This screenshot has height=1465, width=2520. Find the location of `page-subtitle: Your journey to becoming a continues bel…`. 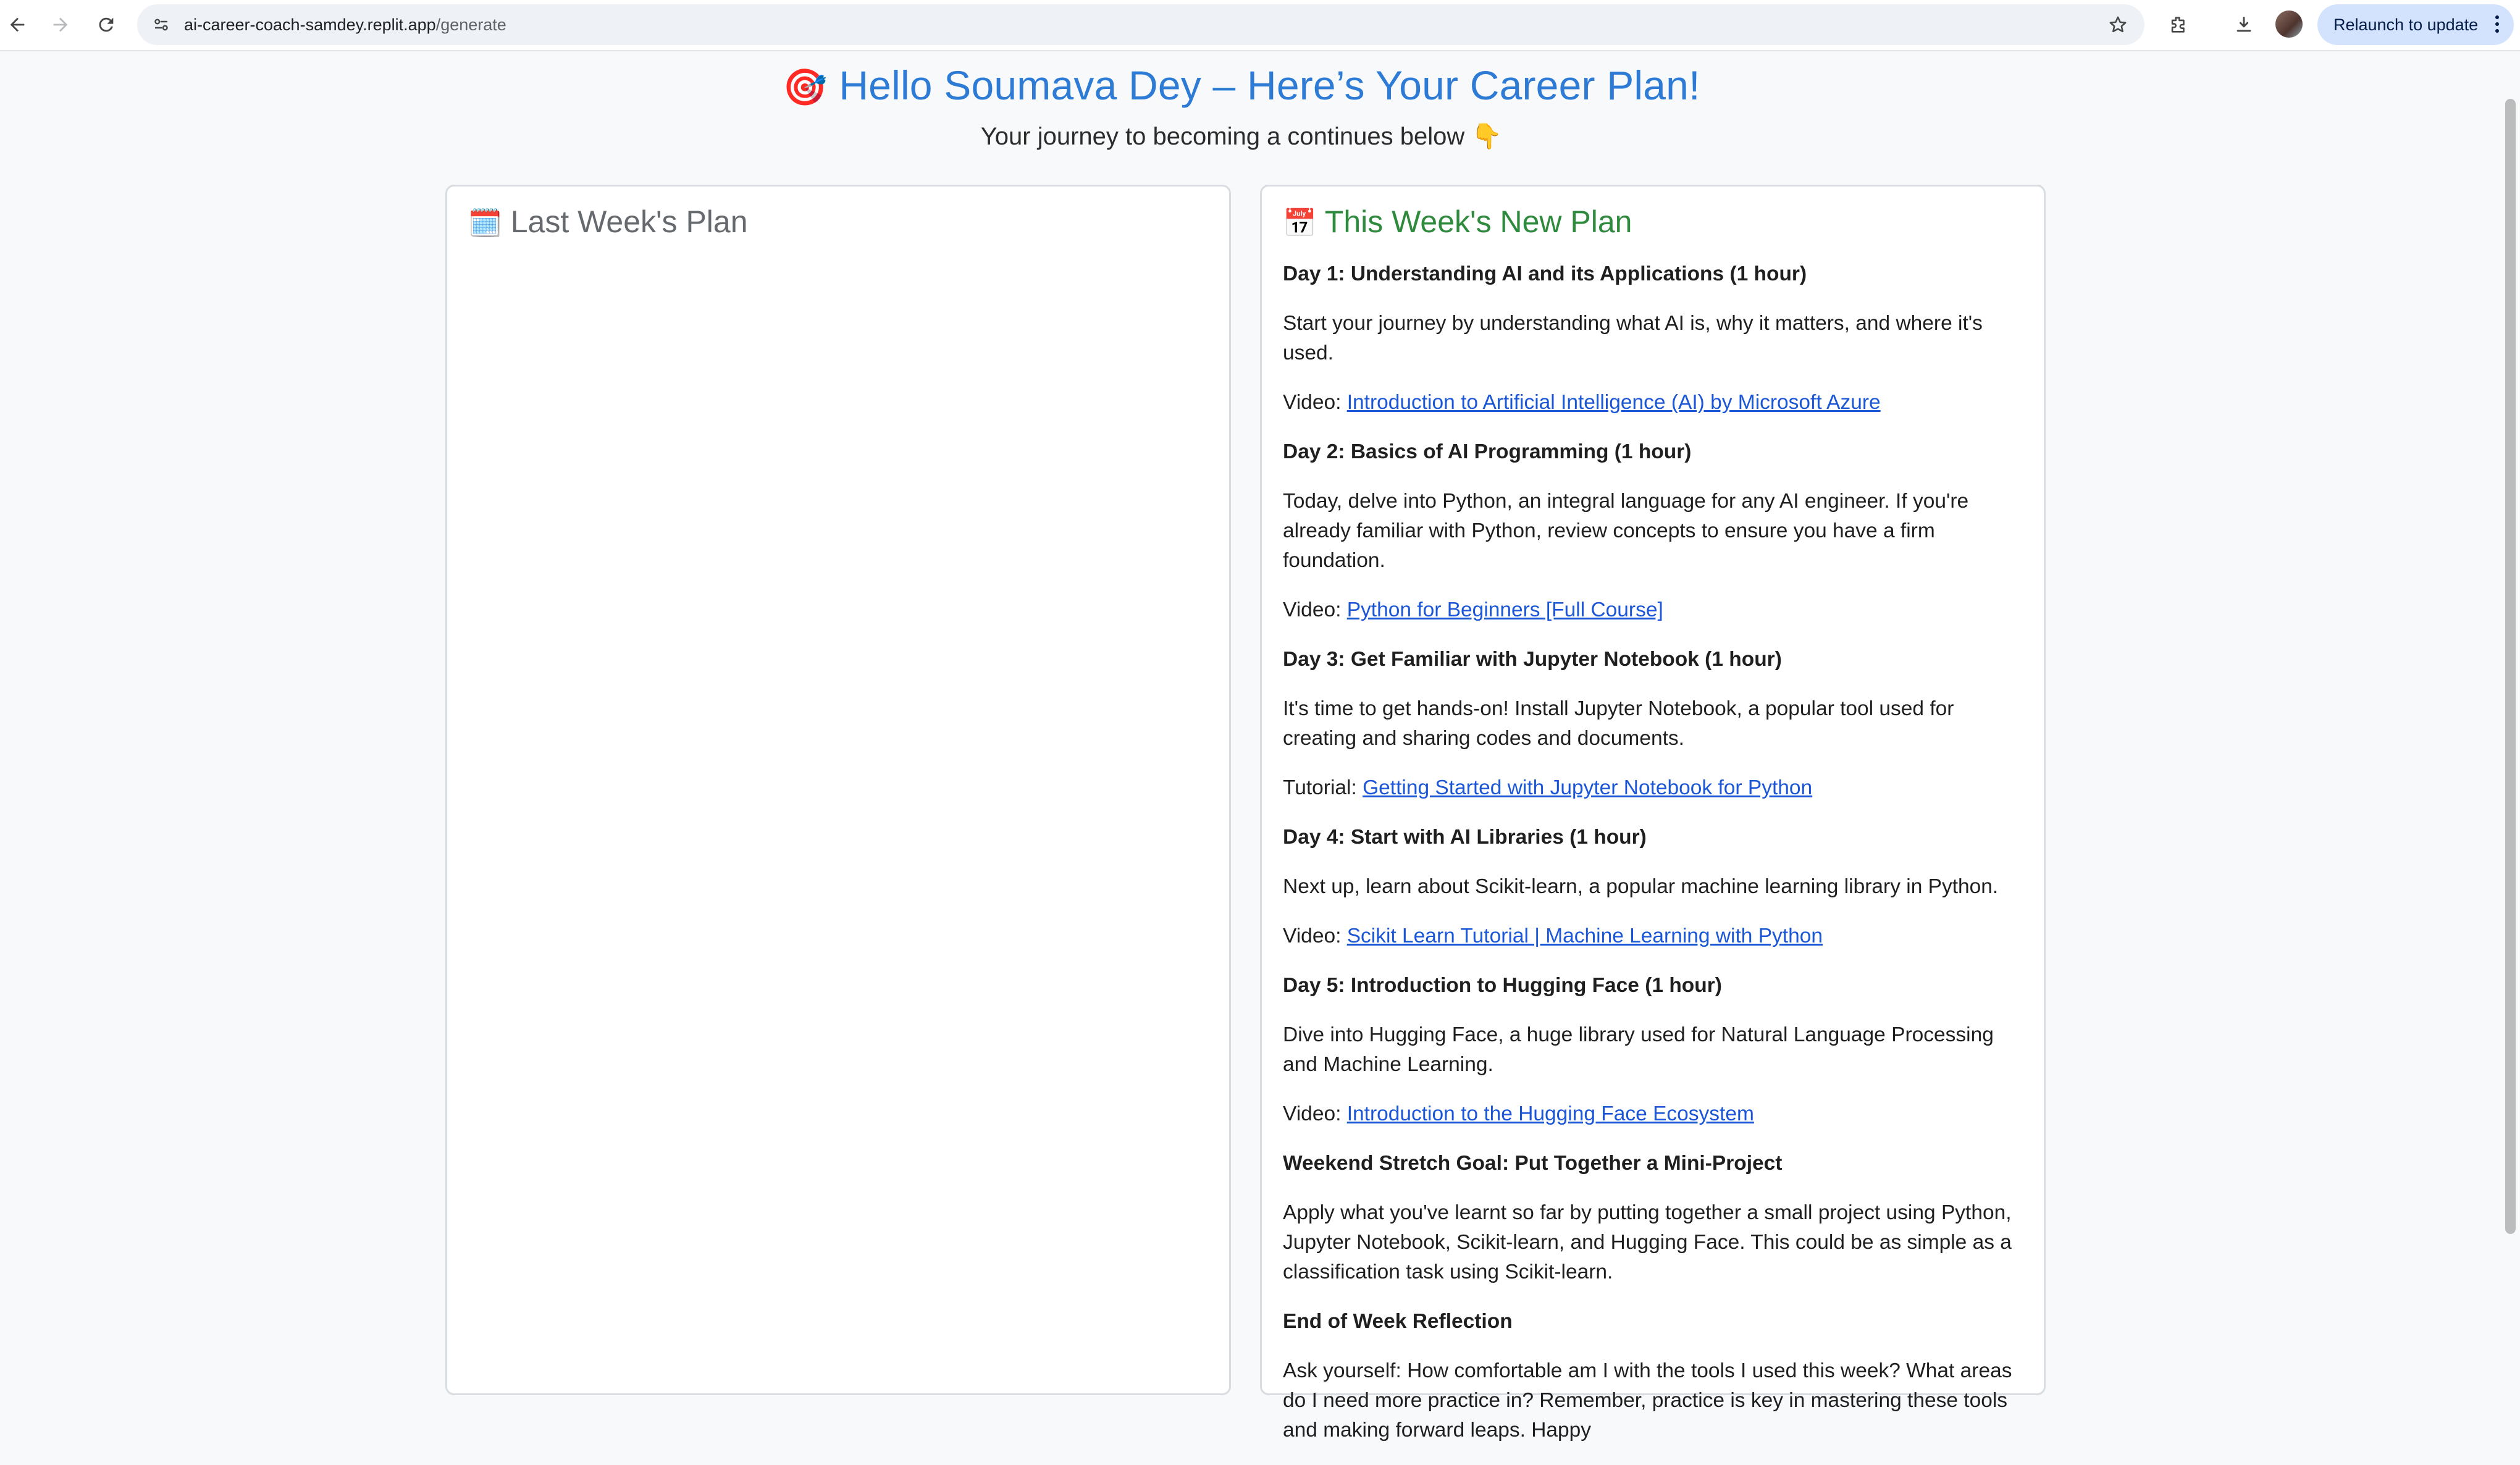

page-subtitle: Your journey to becoming a continues bel… is located at coordinates (1241, 136).